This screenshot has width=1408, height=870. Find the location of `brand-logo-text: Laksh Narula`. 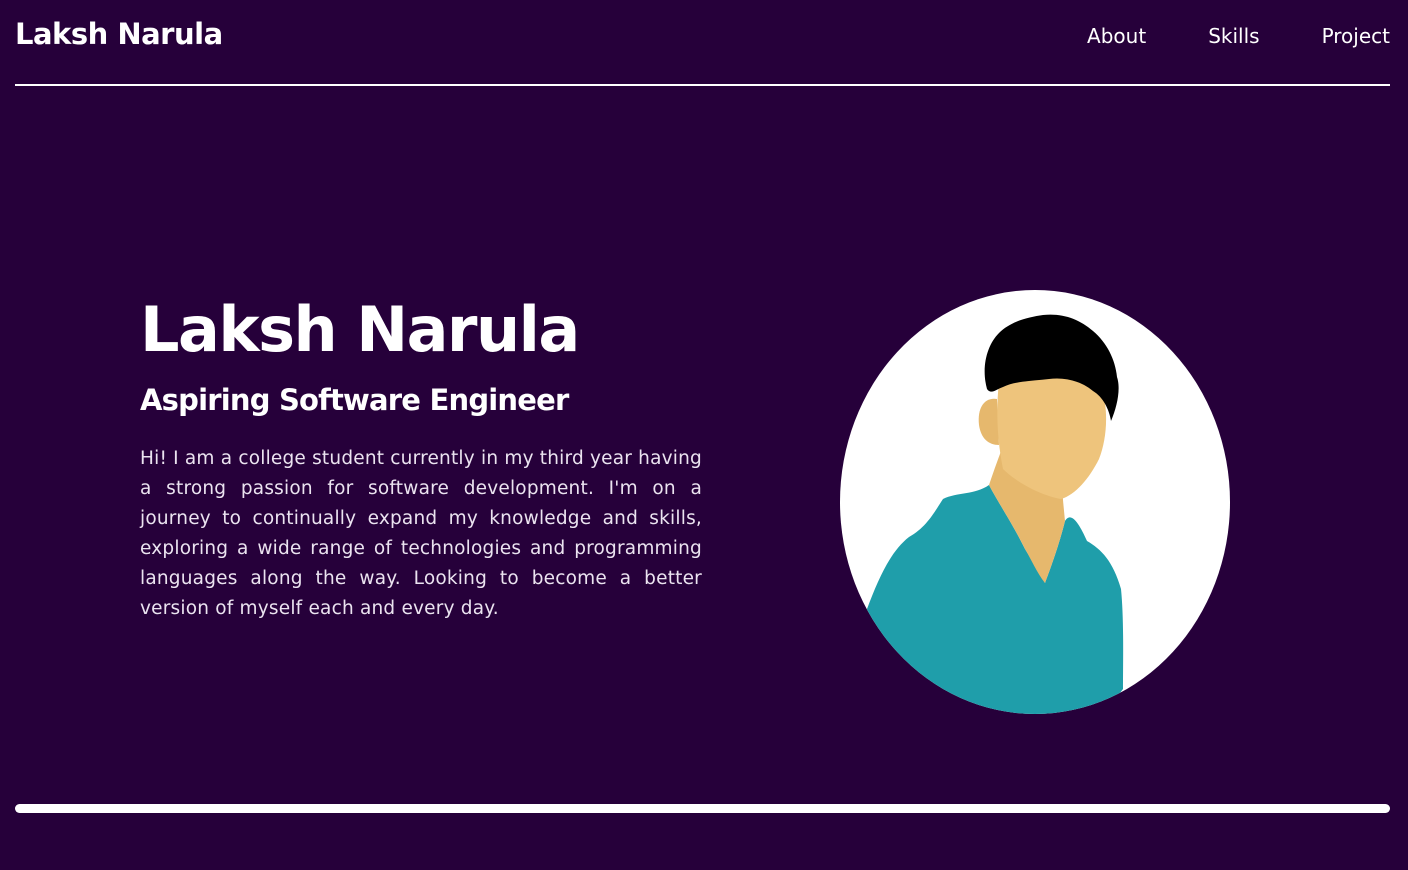

brand-logo-text: Laksh Narula is located at coordinates (119, 34).